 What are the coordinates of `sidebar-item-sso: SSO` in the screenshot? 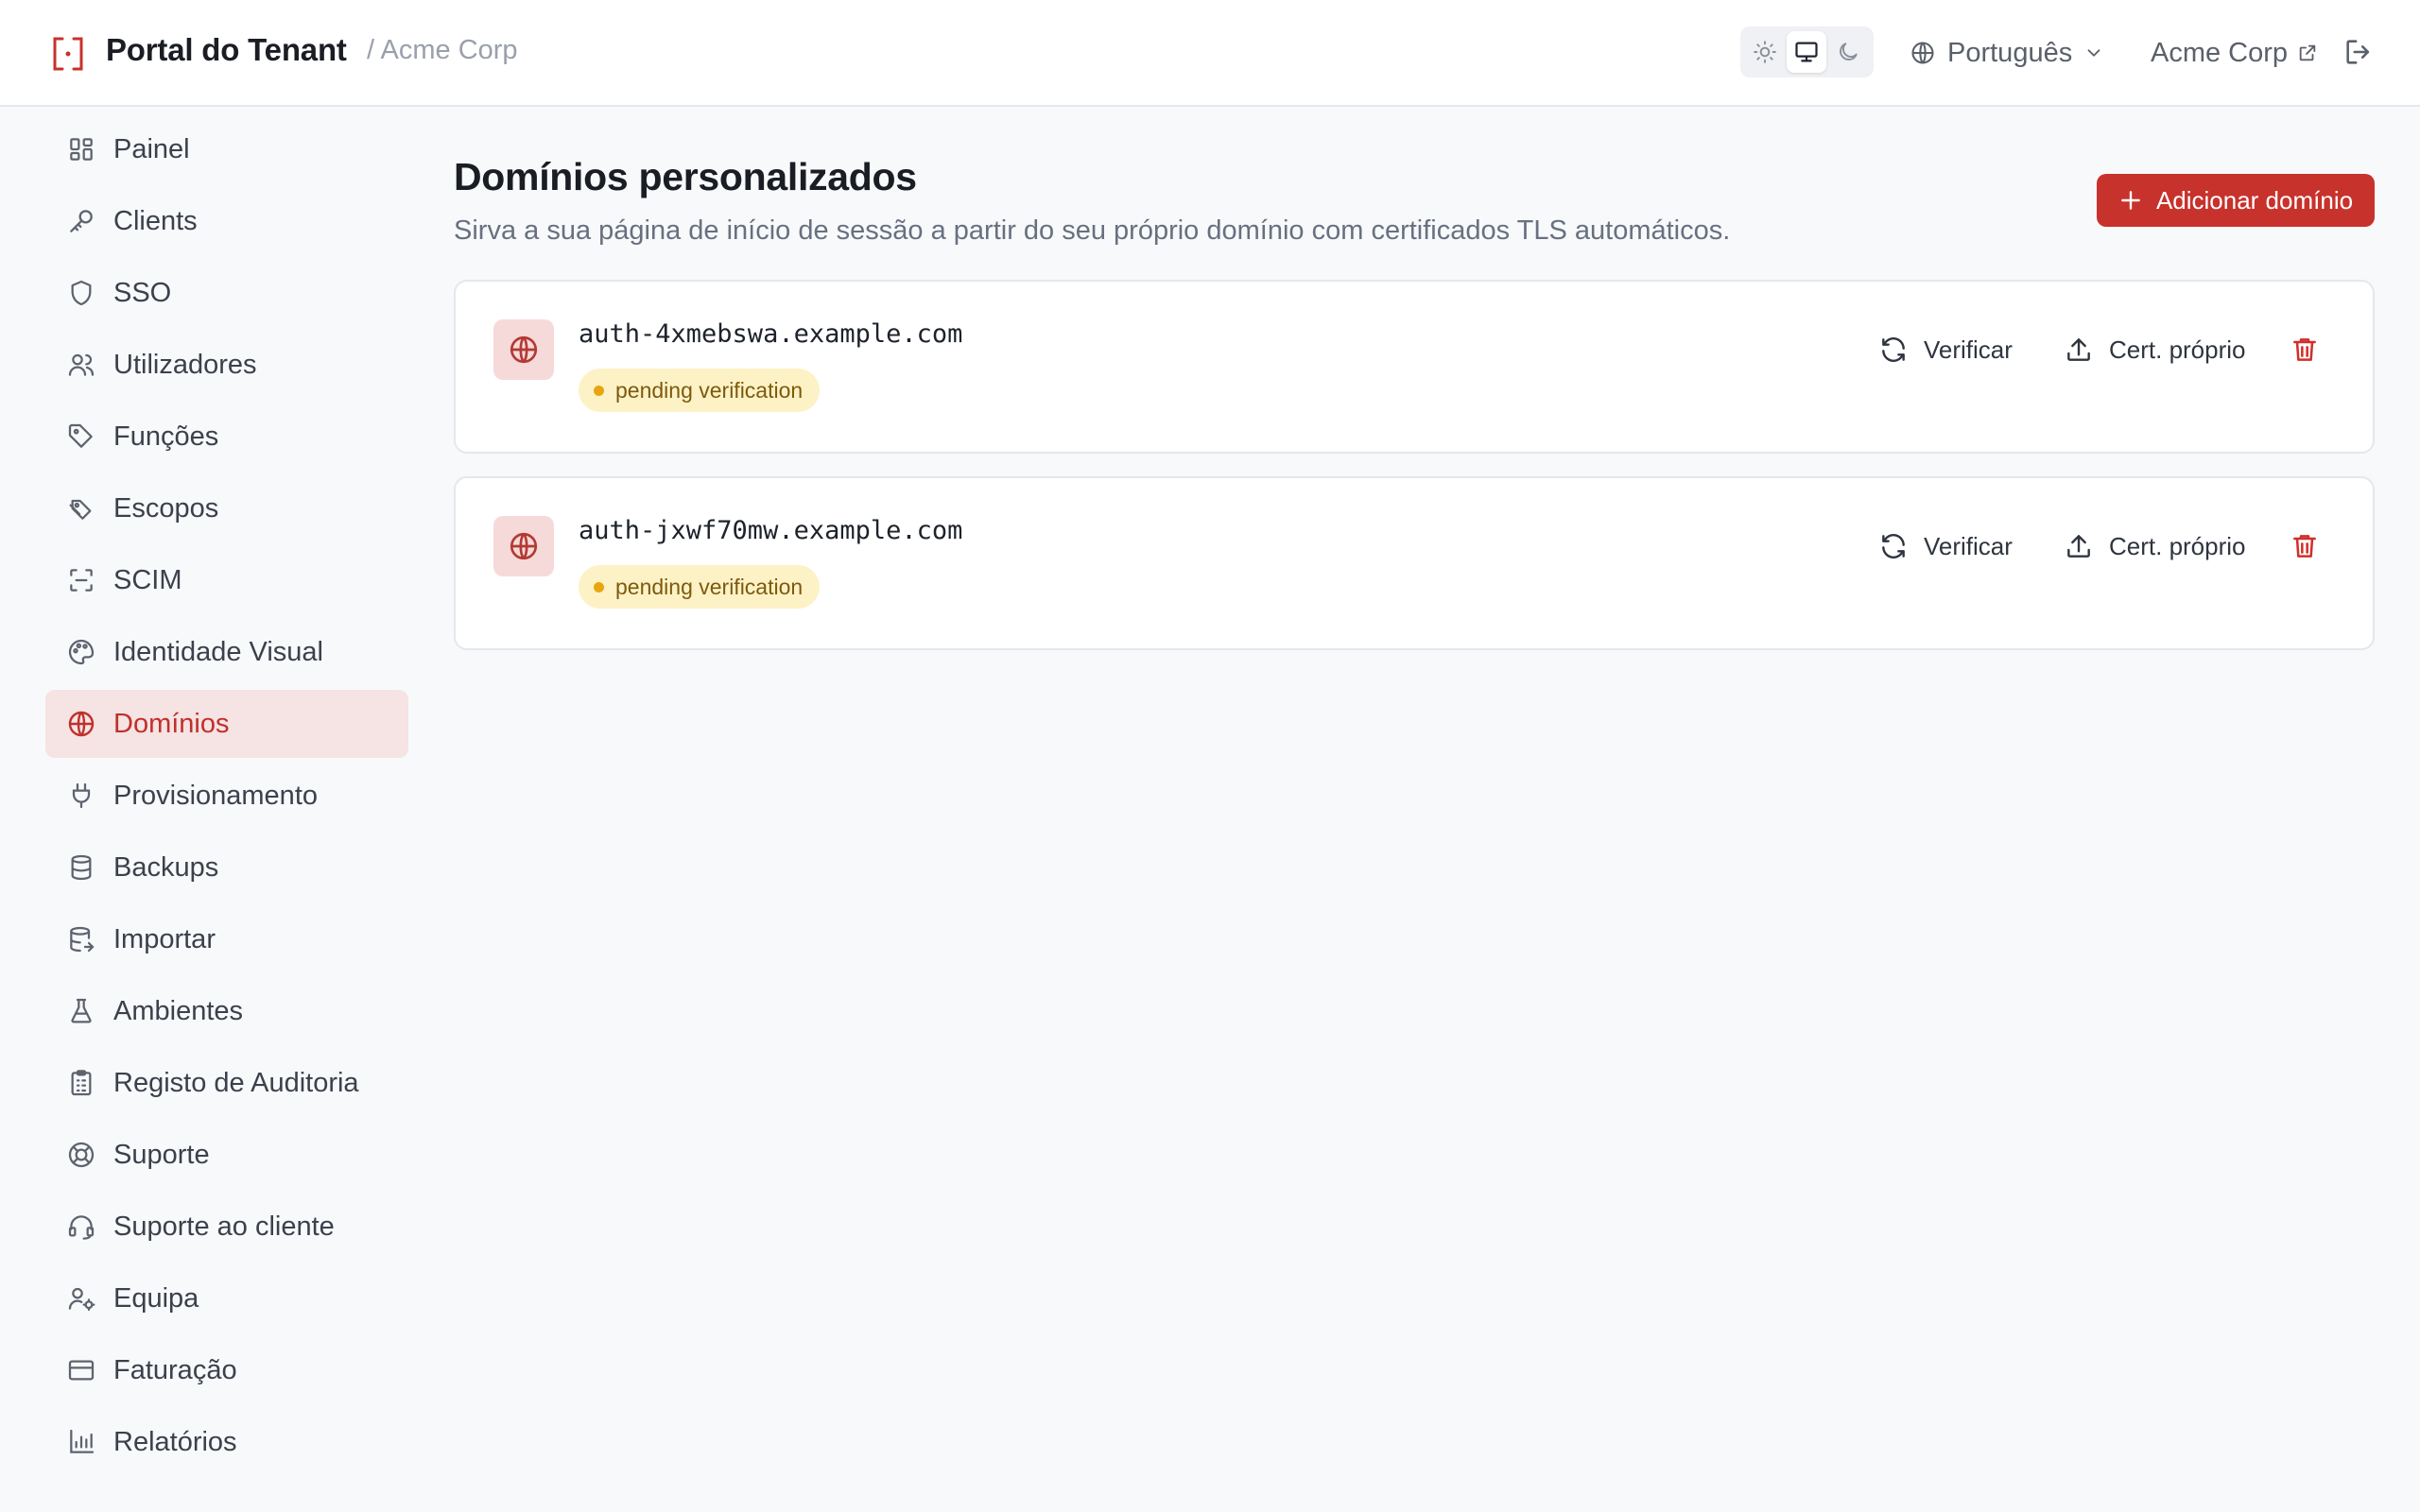 It's located at (226, 293).